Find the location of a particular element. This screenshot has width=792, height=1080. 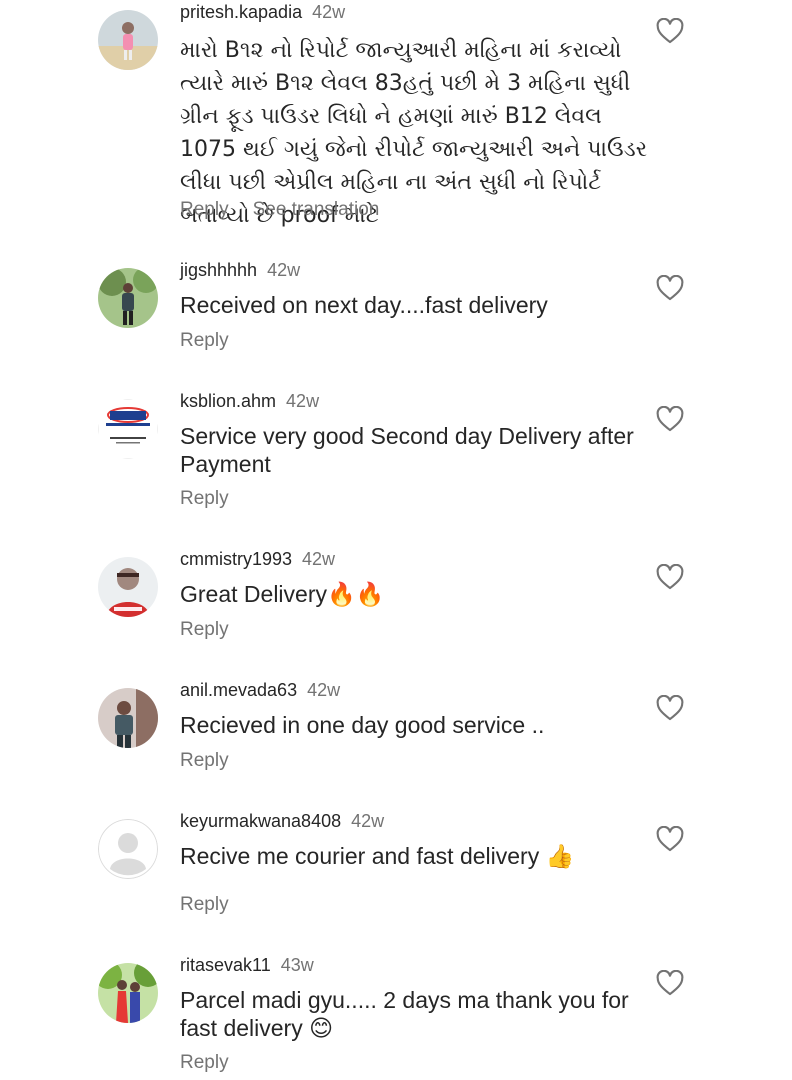

username: ritasevak11 is located at coordinates (225, 965).